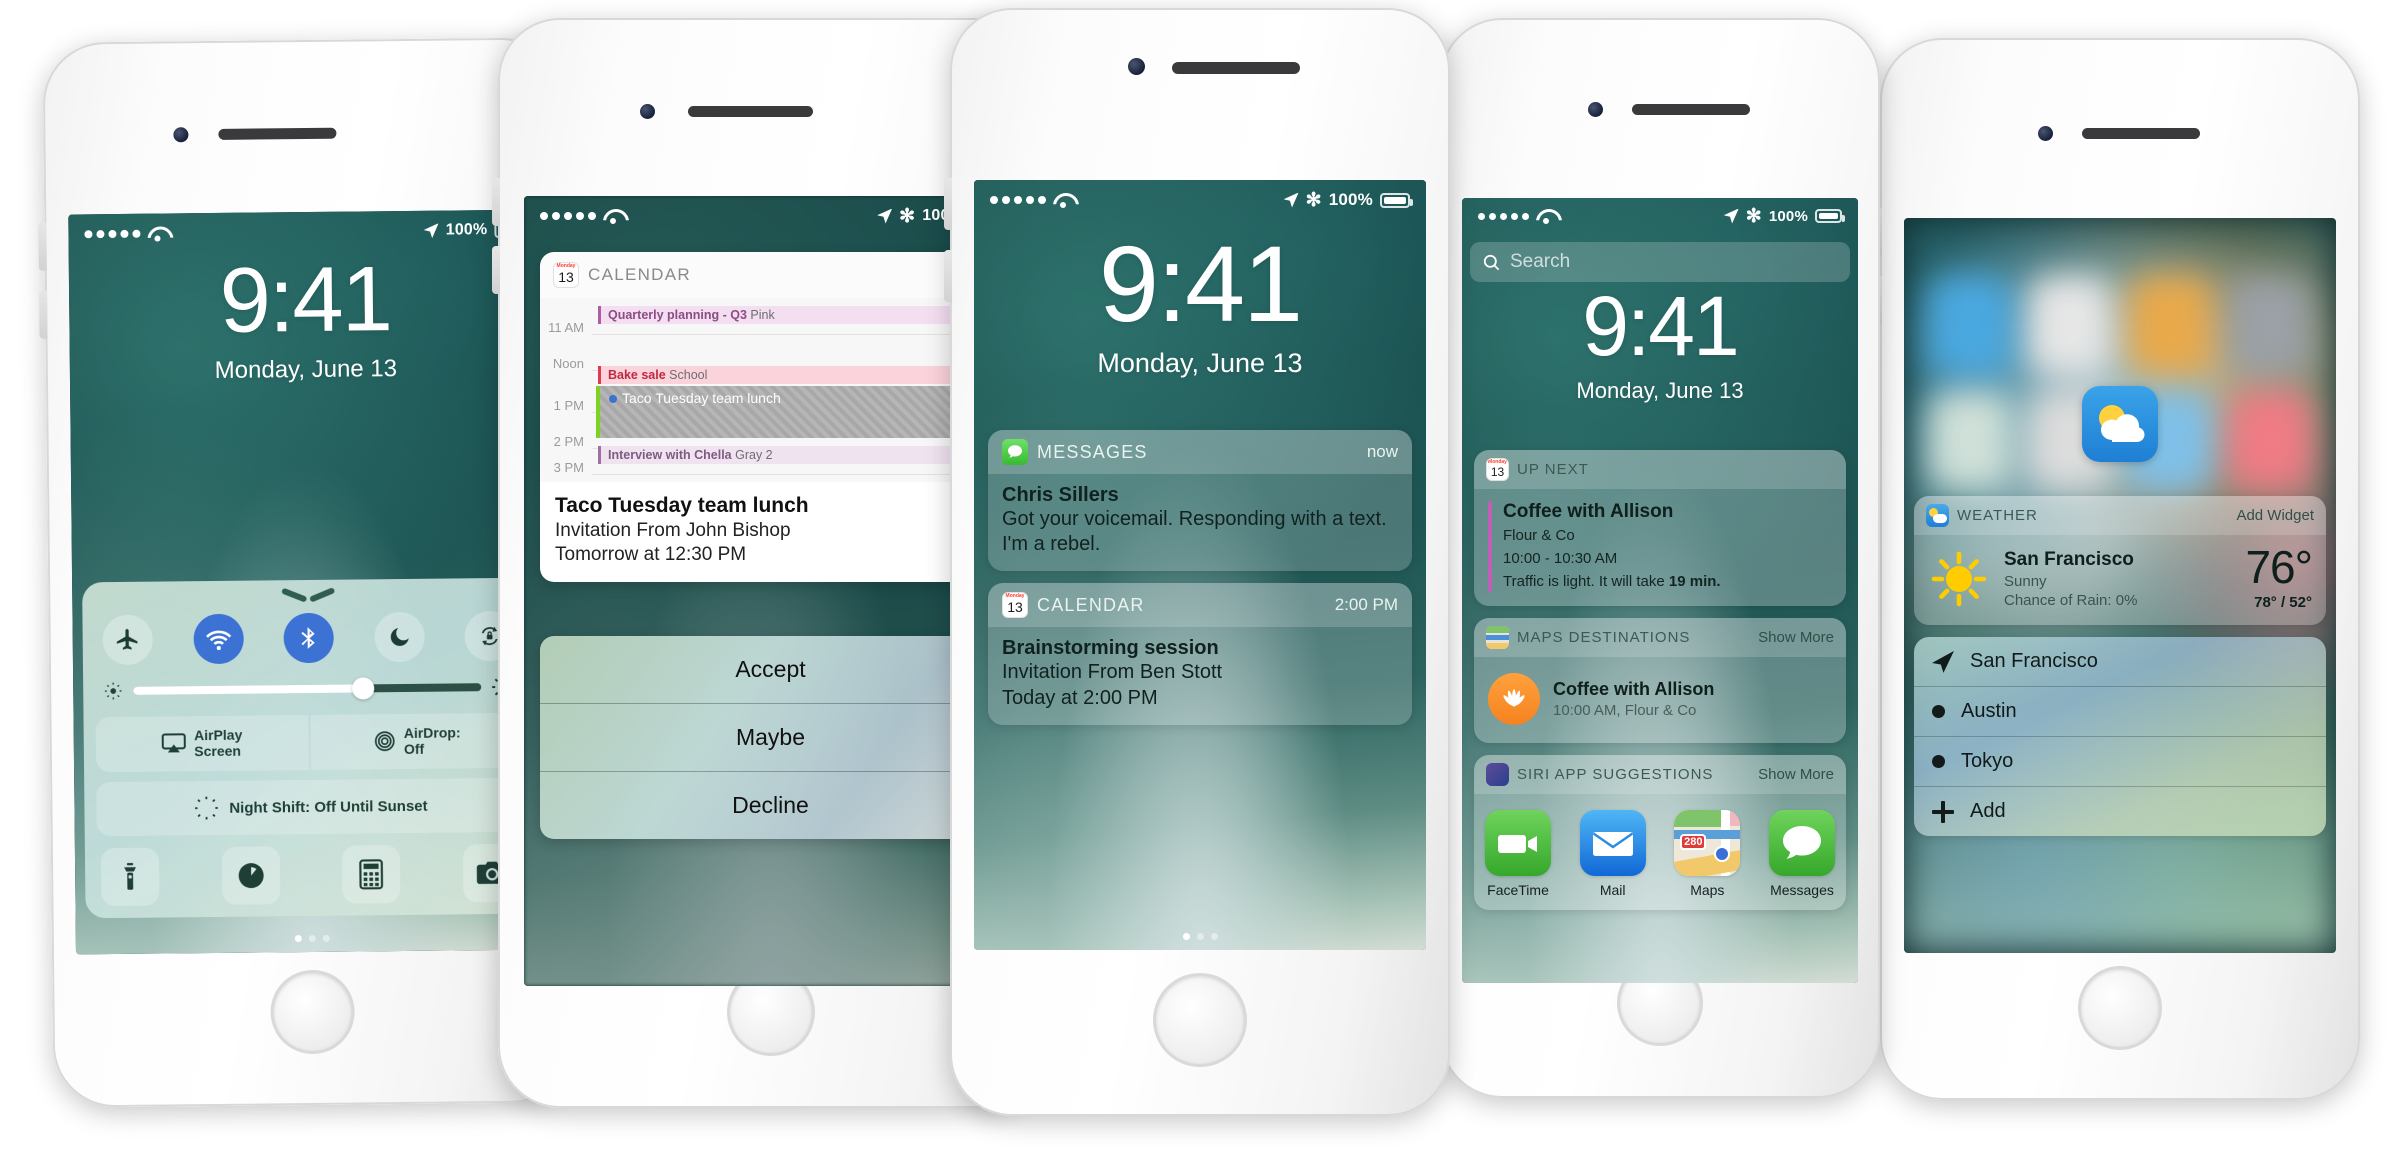 This screenshot has height=1163, width=2400. What do you see at coordinates (2120, 712) in the screenshot?
I see `city-row-austin: Austin` at bounding box center [2120, 712].